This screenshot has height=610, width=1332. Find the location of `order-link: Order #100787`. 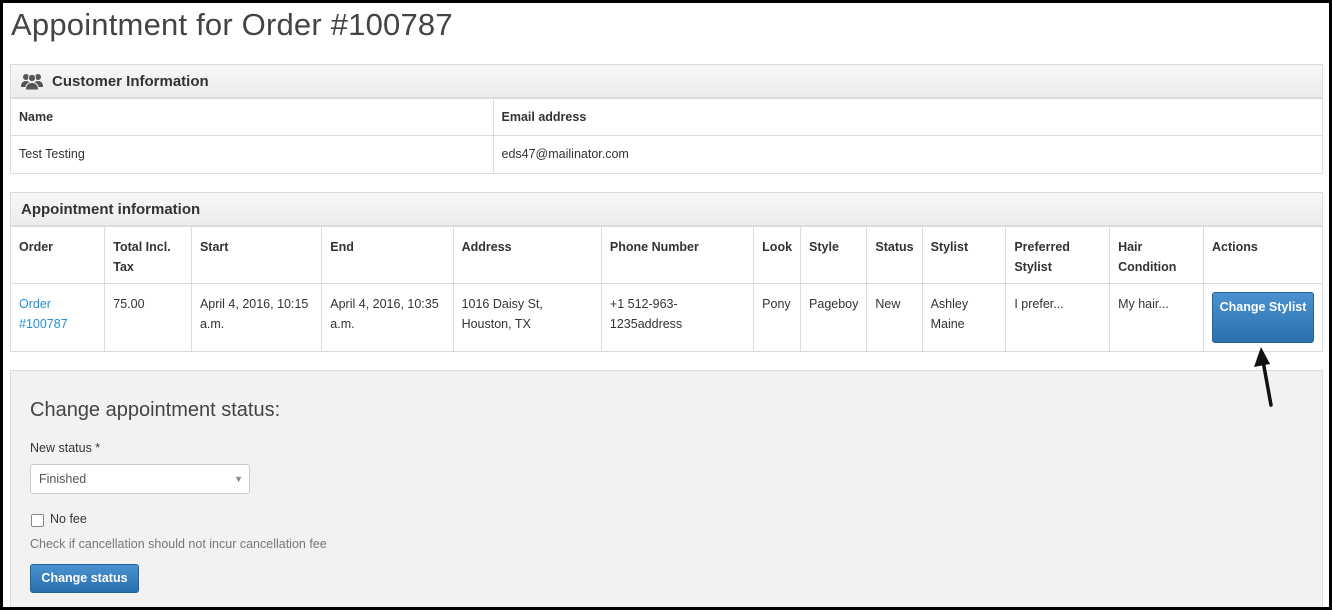

order-link: Order #100787 is located at coordinates (43, 314).